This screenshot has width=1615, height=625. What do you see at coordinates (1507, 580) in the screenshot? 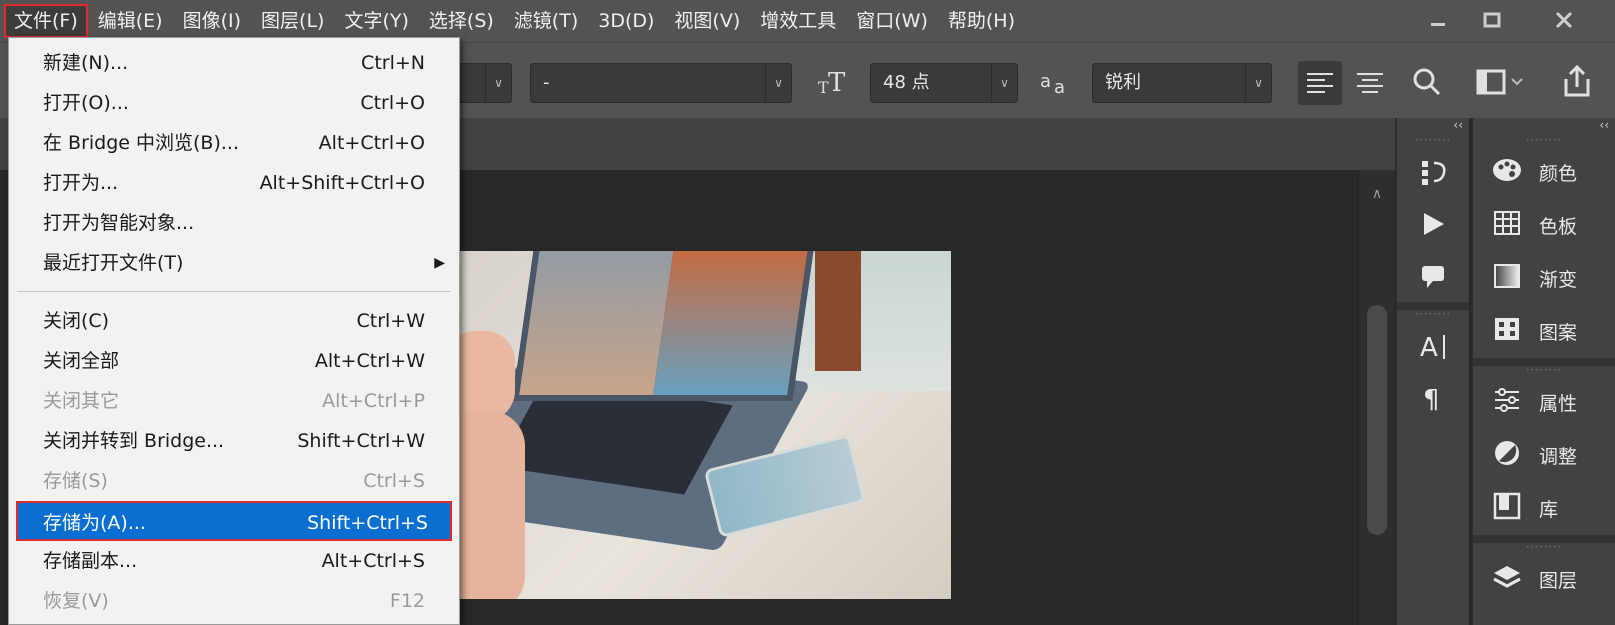
I see `layers-icon` at bounding box center [1507, 580].